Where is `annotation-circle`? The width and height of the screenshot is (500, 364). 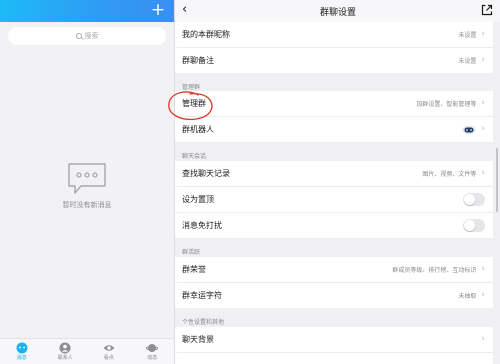
annotation-circle is located at coordinates (190, 106).